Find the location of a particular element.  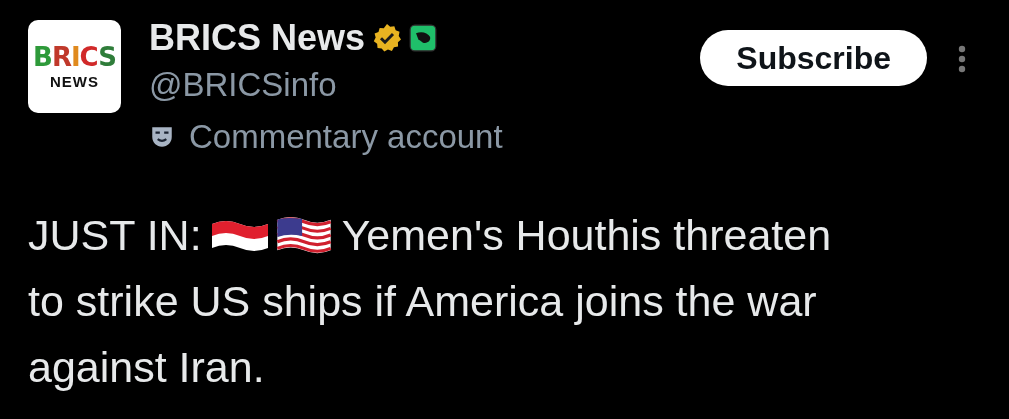

logo-text: BRICS is located at coordinates (74, 56).